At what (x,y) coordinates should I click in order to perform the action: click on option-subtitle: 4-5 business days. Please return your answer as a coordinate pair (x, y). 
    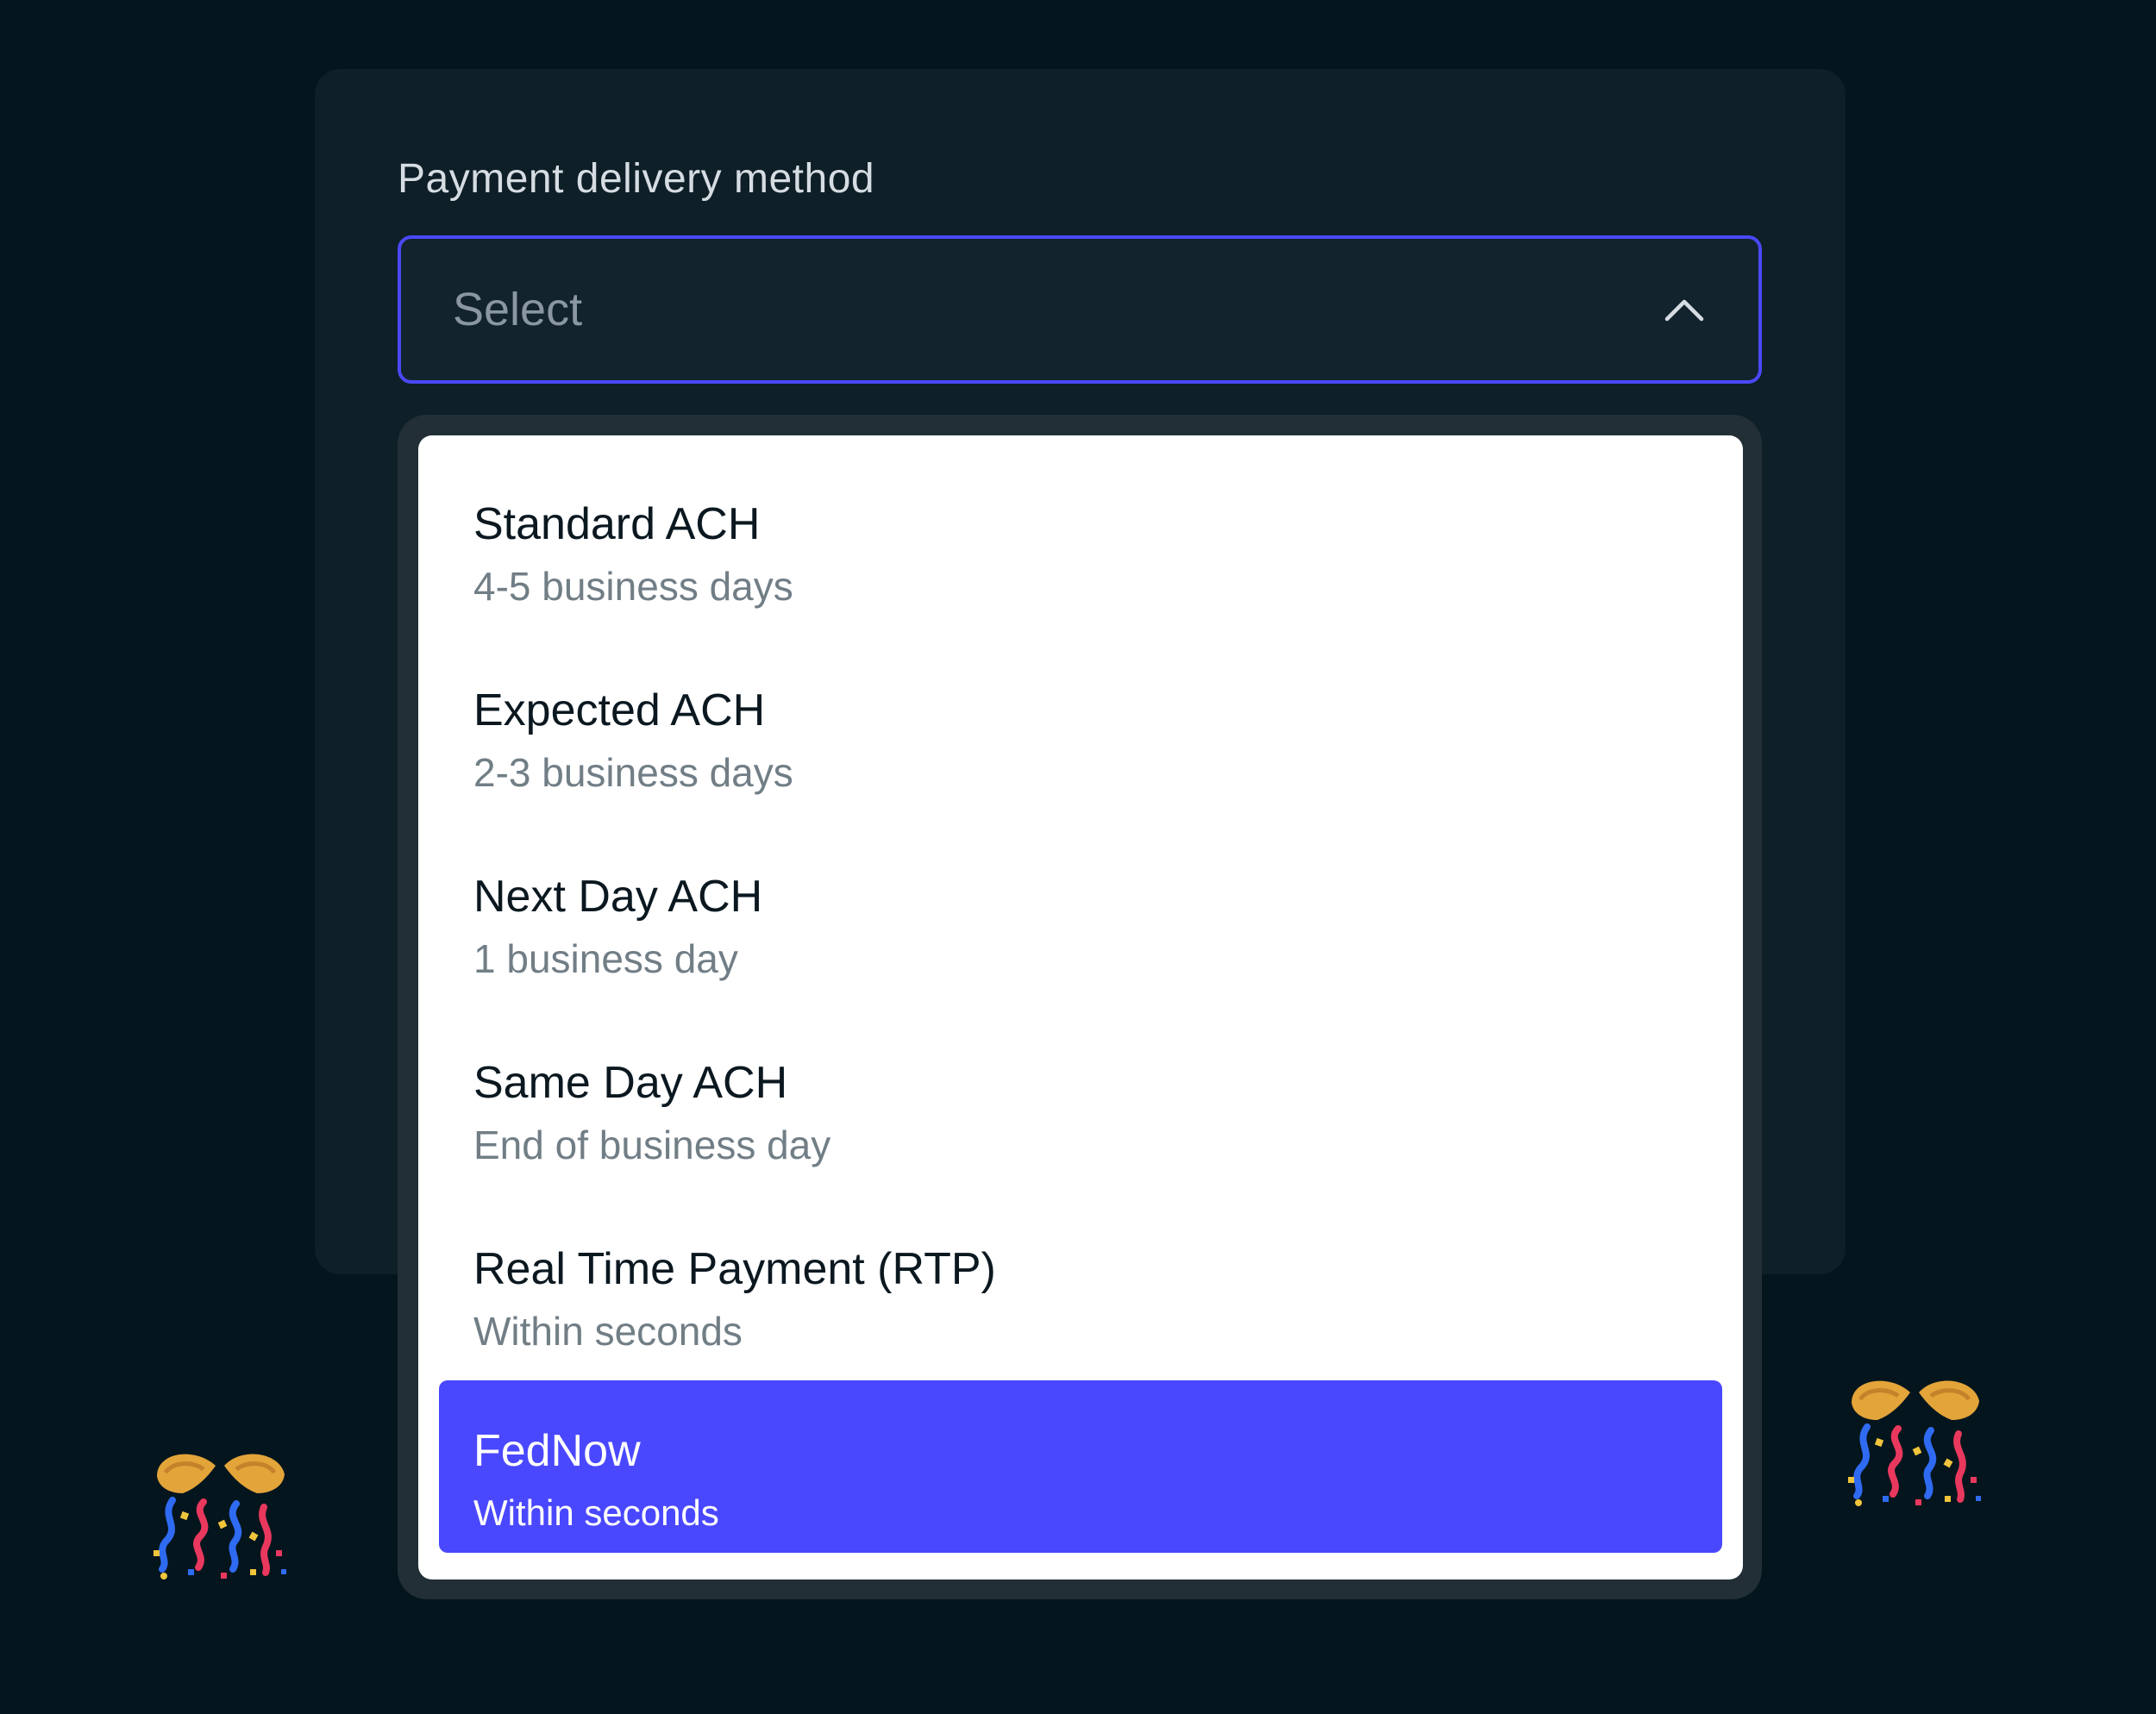
    Looking at the image, I should click on (633, 586).